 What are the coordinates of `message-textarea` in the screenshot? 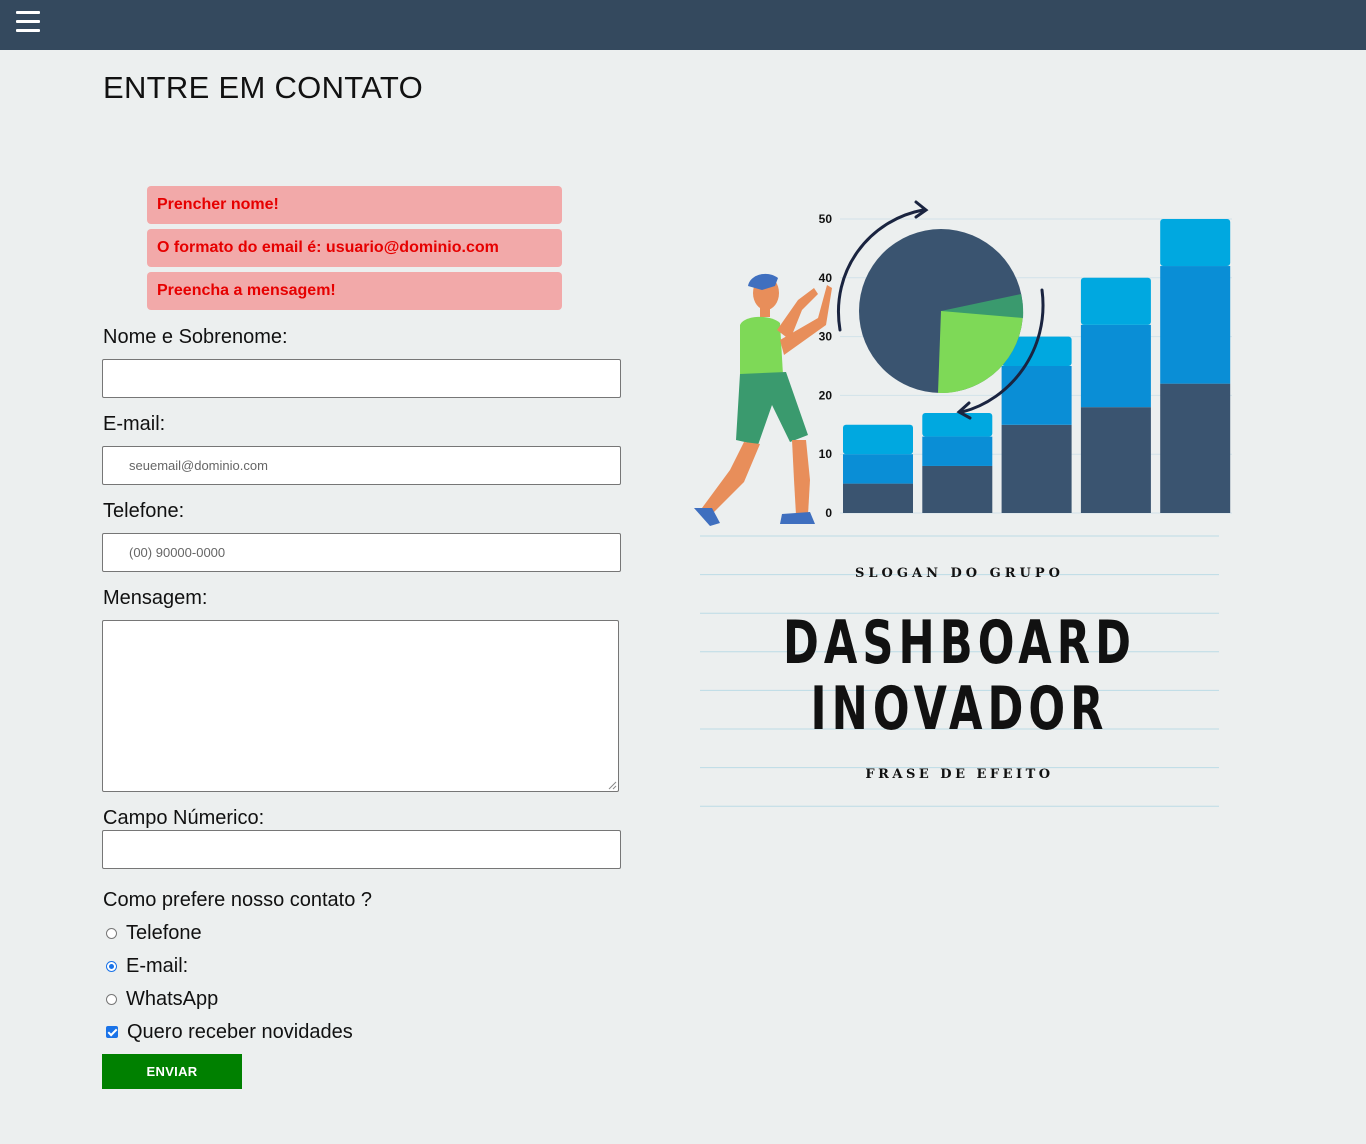 It's located at (360, 706).